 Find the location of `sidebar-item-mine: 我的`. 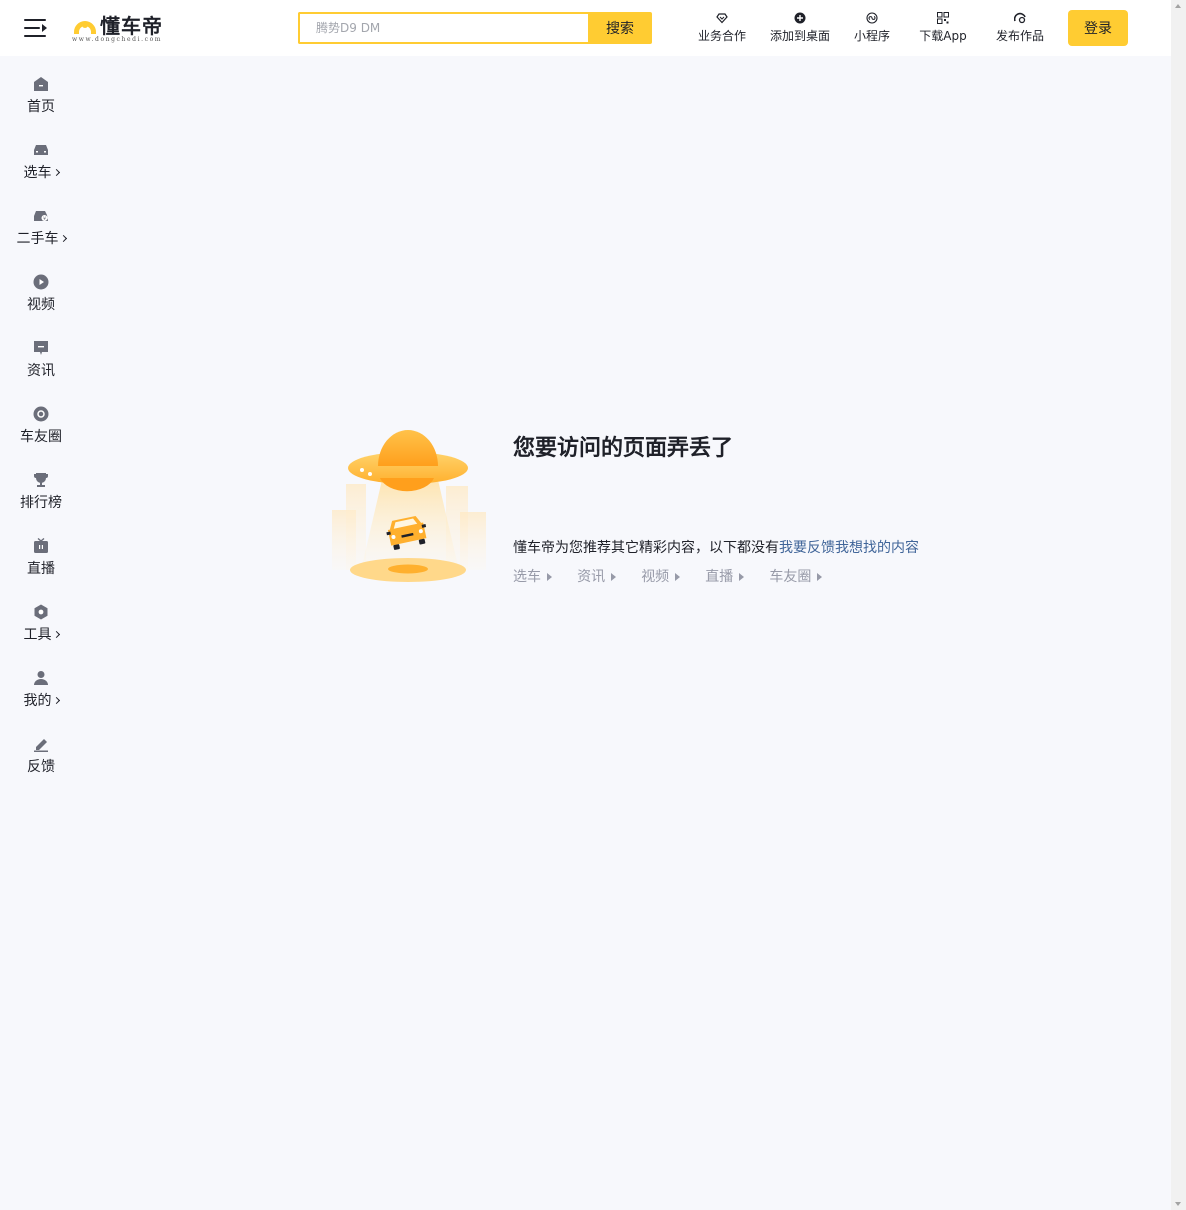

sidebar-item-mine: 我的 is located at coordinates (41, 680).